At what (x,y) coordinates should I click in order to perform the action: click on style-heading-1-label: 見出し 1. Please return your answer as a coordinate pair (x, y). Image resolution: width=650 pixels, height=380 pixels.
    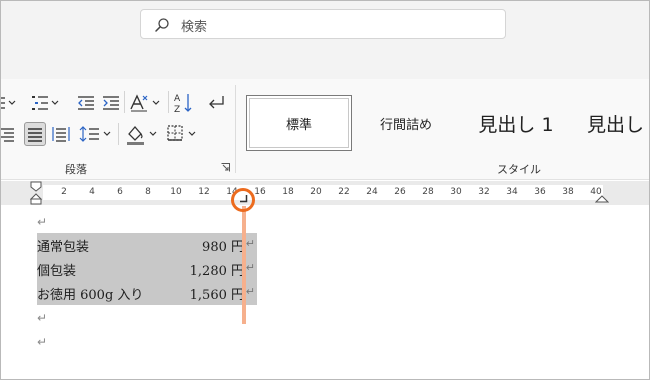
    Looking at the image, I should click on (516, 124).